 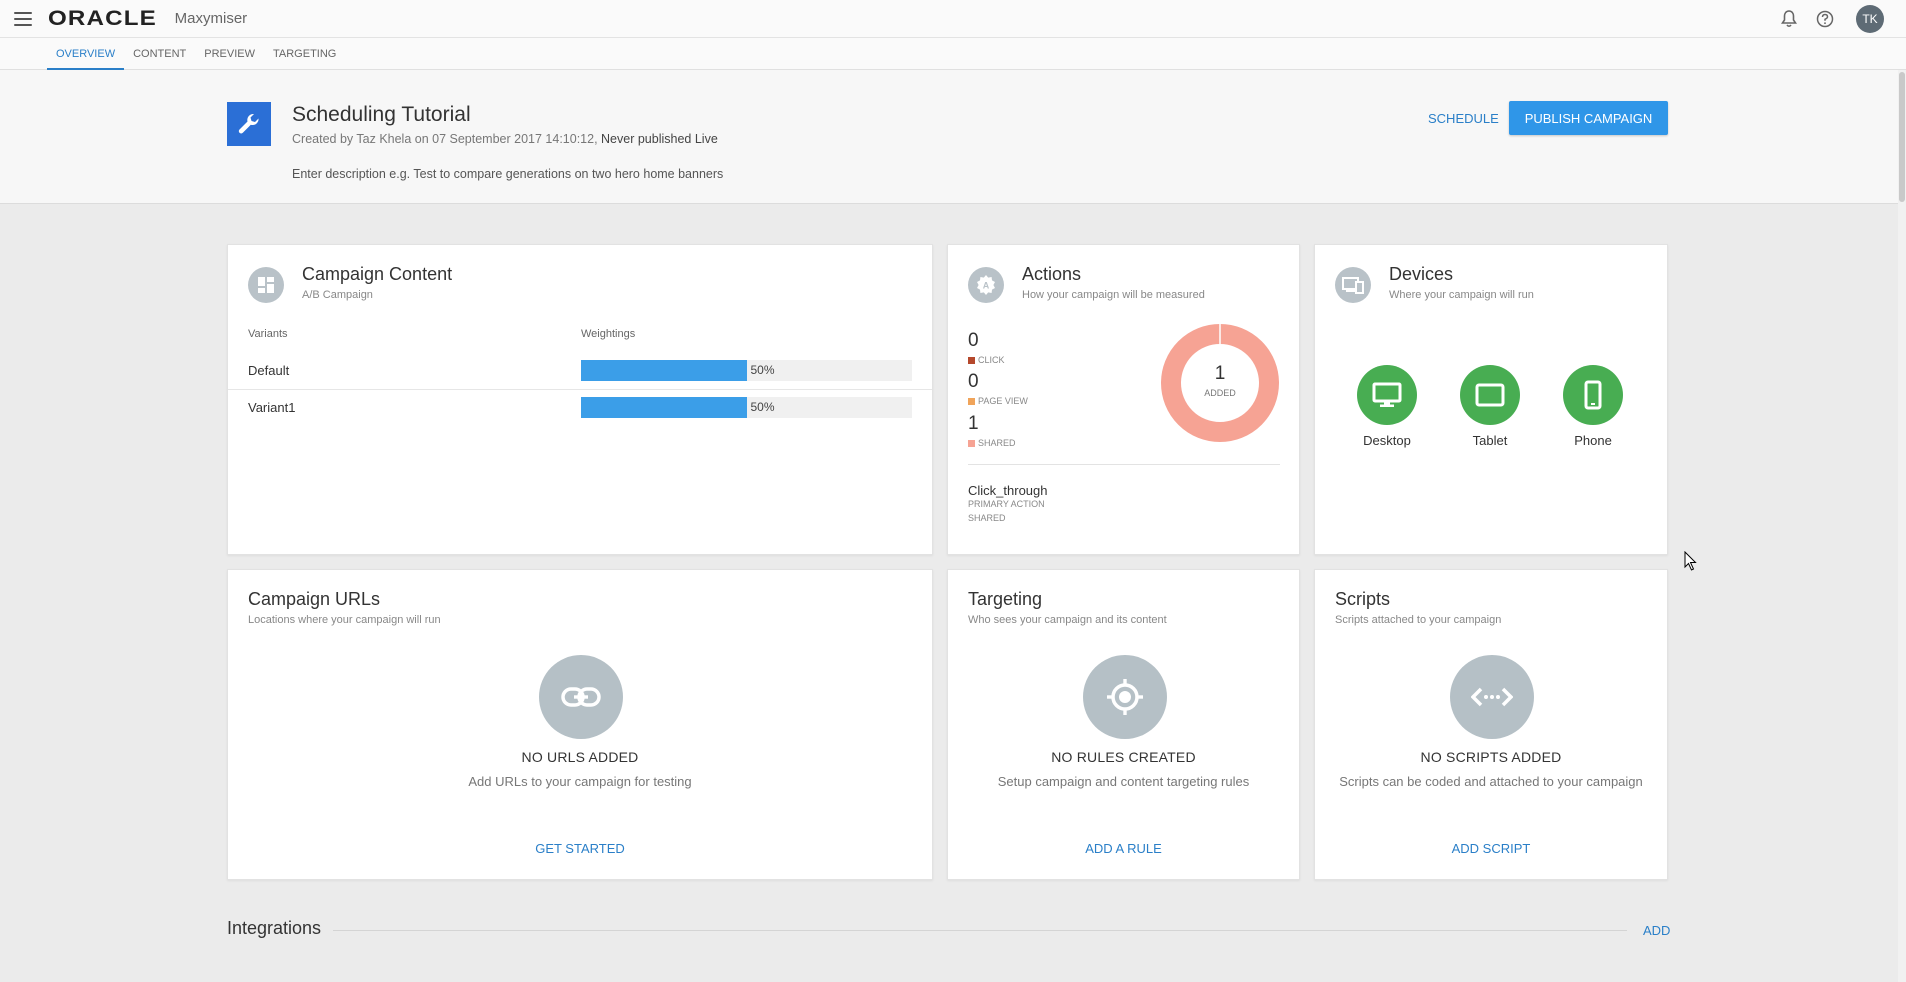 I want to click on user-avatar: TK, so click(x=1870, y=19).